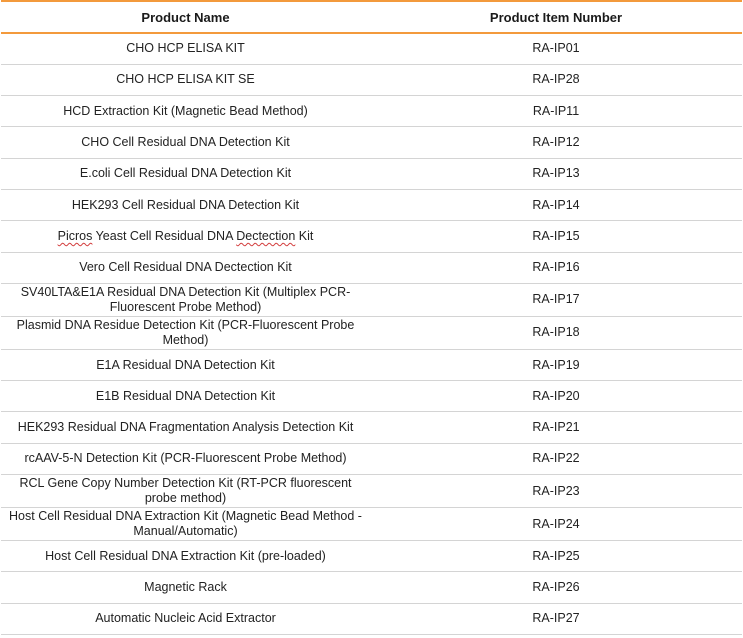 The height and width of the screenshot is (638, 743). Describe the element at coordinates (556, 18) in the screenshot. I see `header-product-item-number: Product Item Number` at that location.